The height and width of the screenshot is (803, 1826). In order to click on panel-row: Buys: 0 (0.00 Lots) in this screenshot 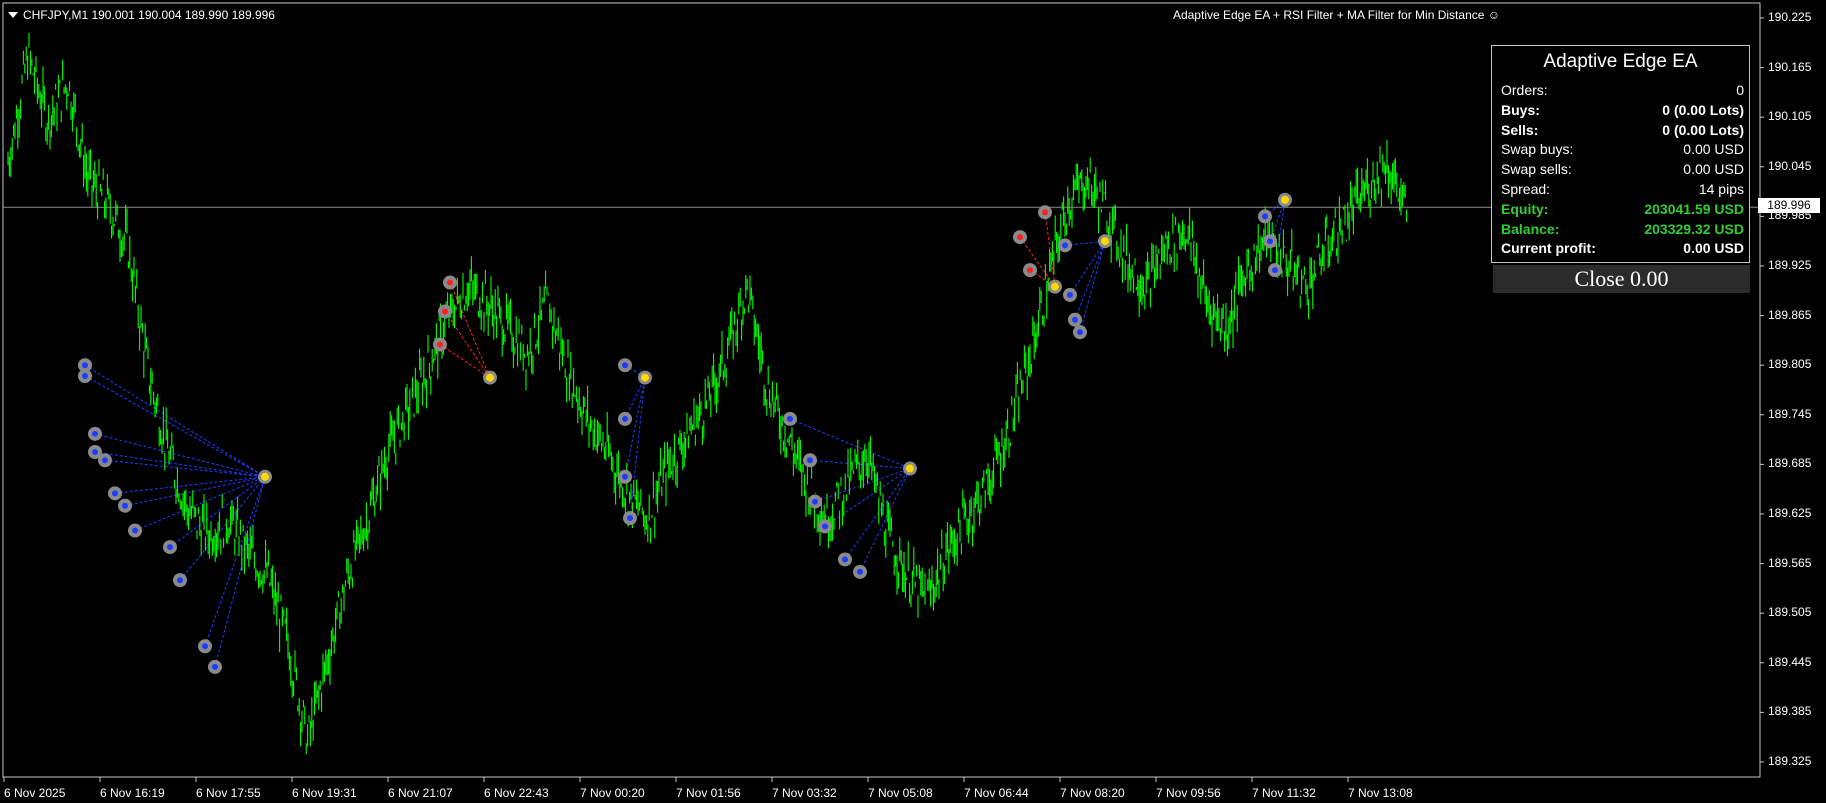, I will do `click(1622, 110)`.